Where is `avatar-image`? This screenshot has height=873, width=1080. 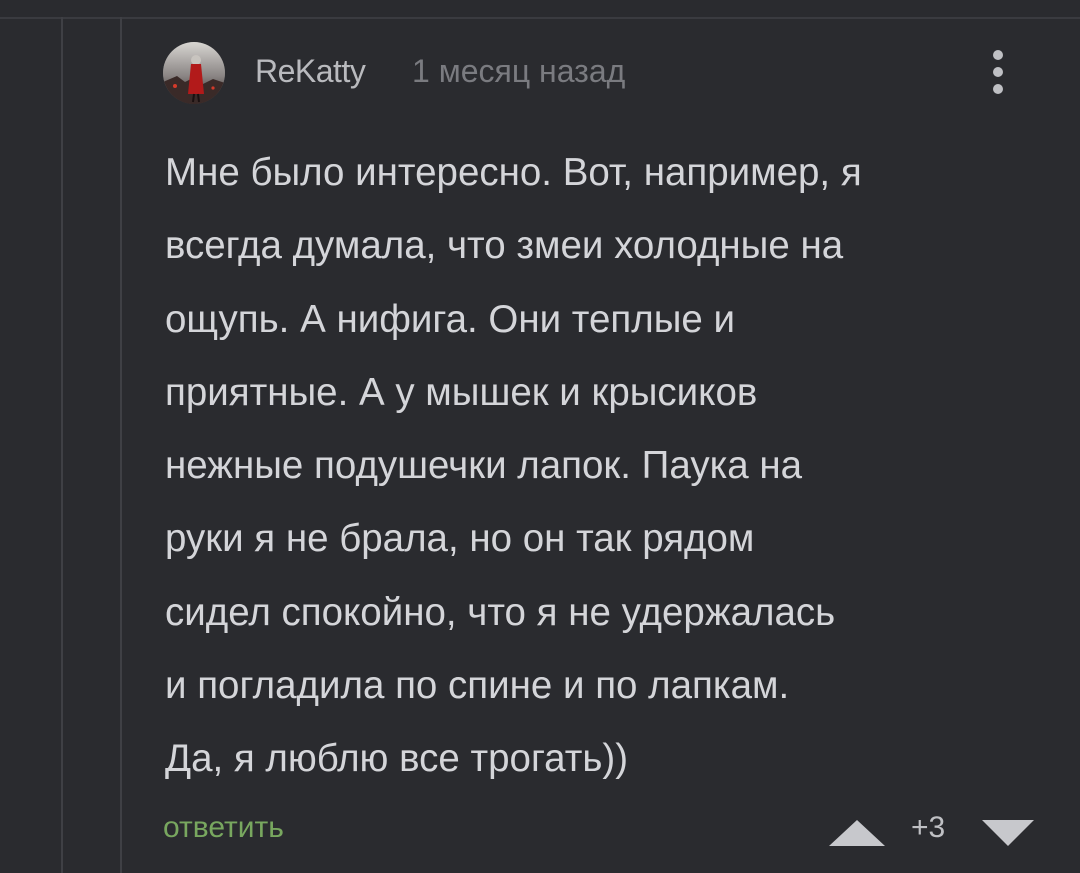
avatar-image is located at coordinates (194, 73).